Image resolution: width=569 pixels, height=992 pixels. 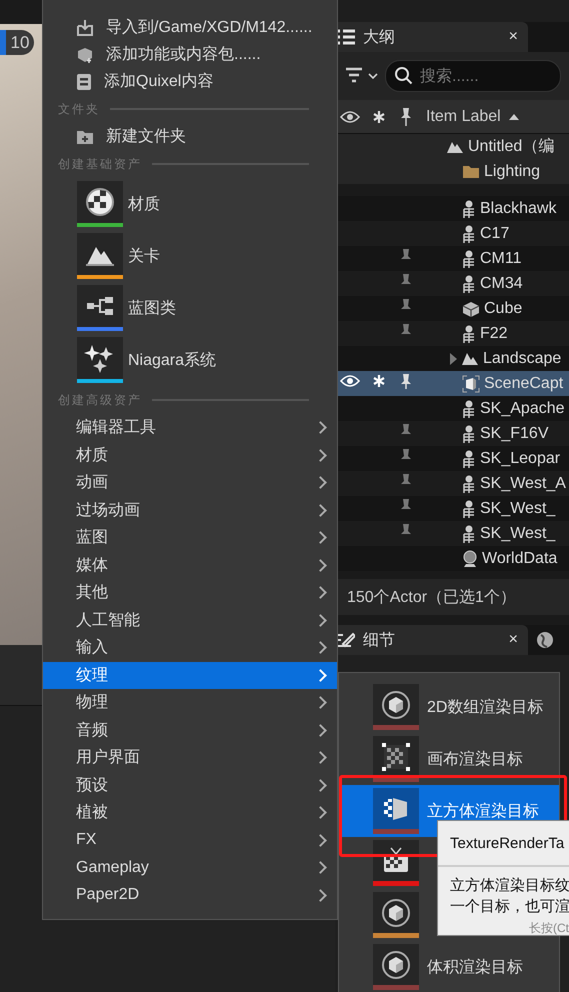 I want to click on submenu-item: 过场动画, so click(x=190, y=510).